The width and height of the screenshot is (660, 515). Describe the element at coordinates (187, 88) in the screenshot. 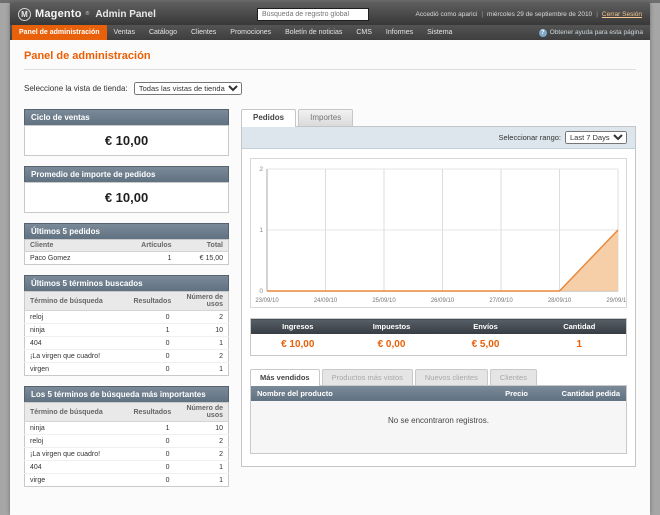

I see `store-switcher-select: Todas las vistas de tienda` at that location.